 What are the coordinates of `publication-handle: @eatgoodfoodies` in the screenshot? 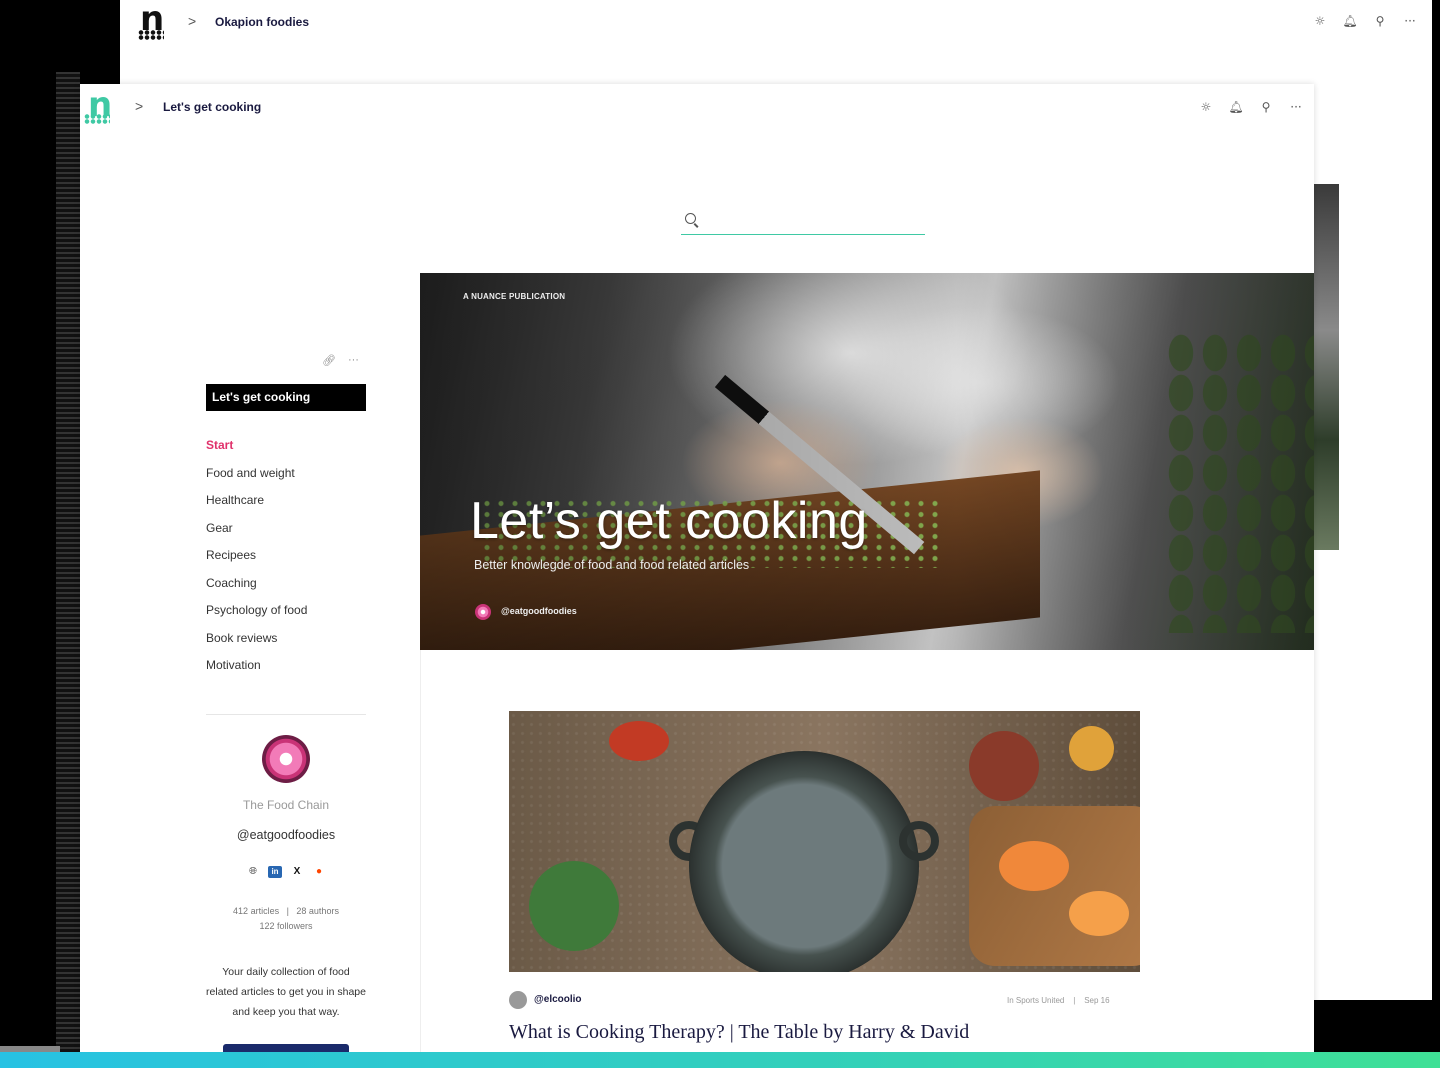 It's located at (286, 835).